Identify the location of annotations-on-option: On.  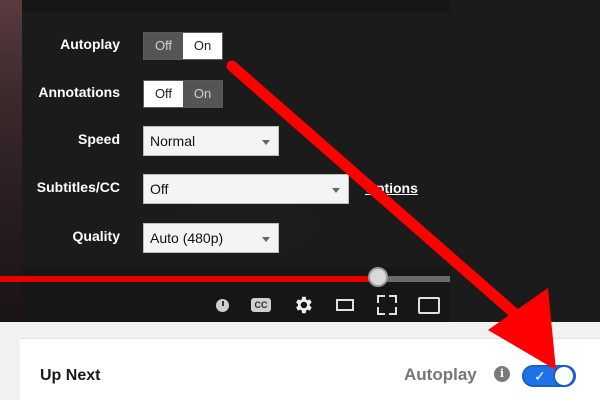
(202, 94).